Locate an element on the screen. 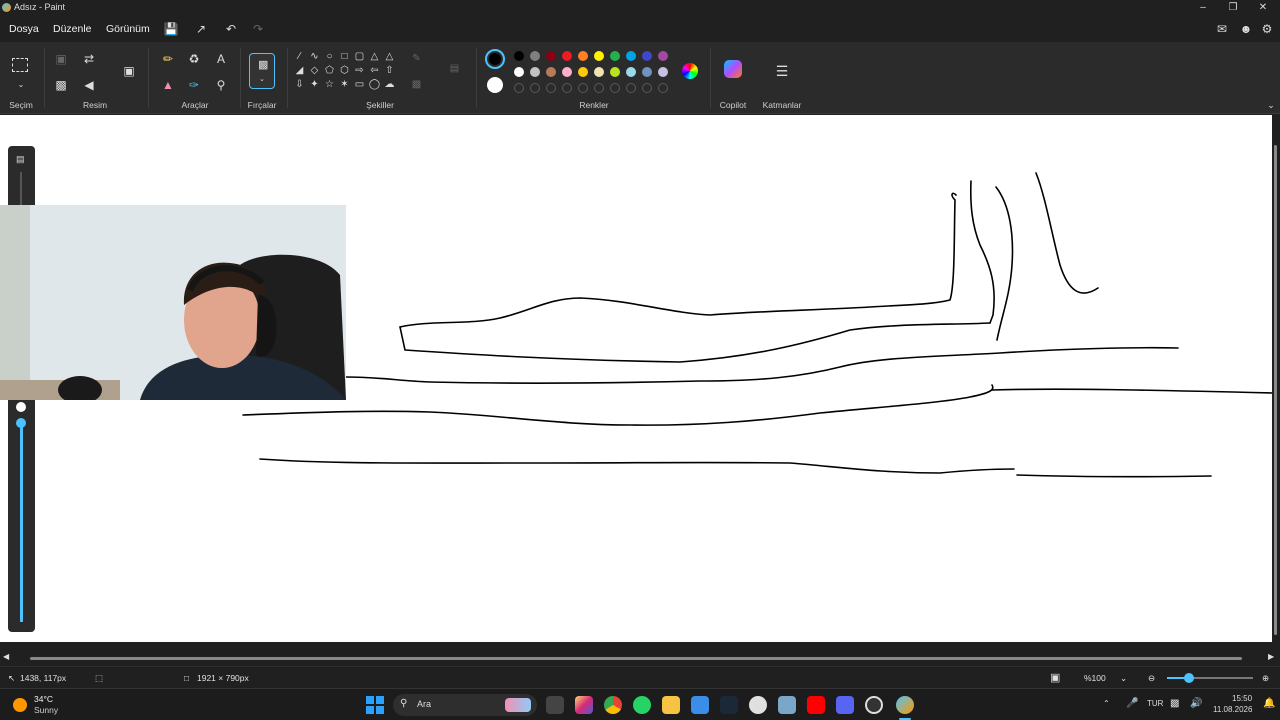  right-arrow-shape-icon: ⇨ is located at coordinates (359, 70).